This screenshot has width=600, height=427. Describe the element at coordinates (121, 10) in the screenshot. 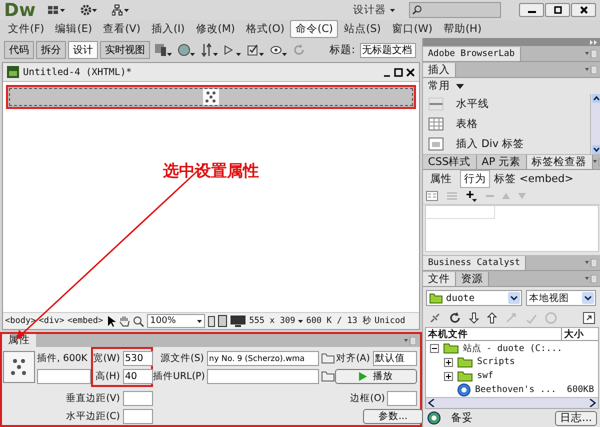

I see `sitemap-icon` at that location.